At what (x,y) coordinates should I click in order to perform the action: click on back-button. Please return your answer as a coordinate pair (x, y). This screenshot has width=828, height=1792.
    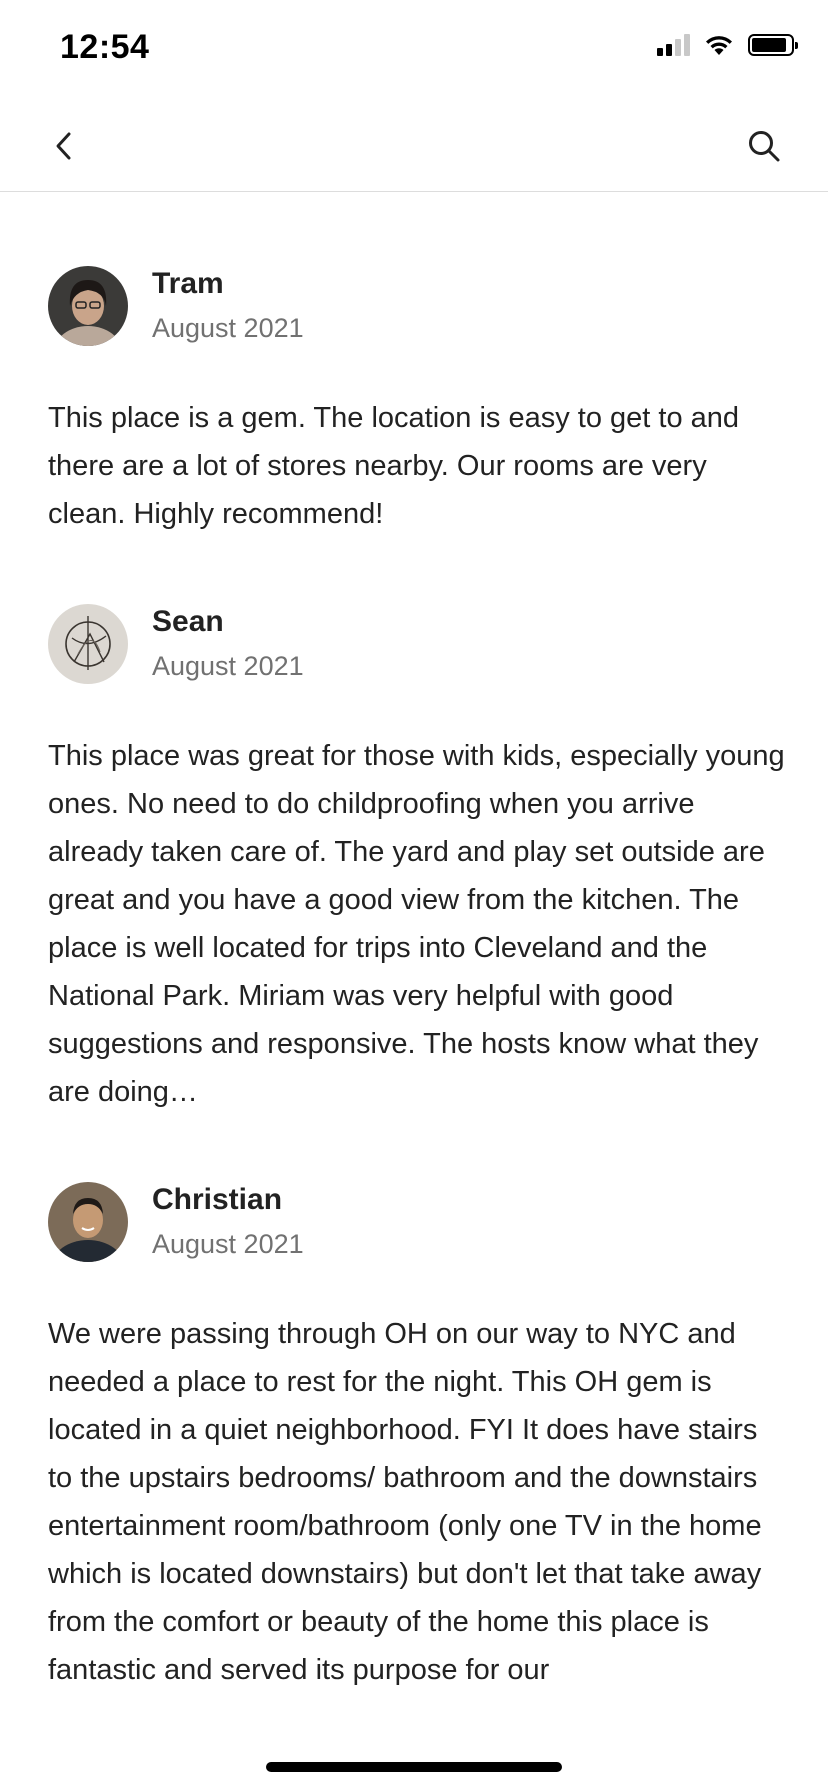
    Looking at the image, I should click on (64, 146).